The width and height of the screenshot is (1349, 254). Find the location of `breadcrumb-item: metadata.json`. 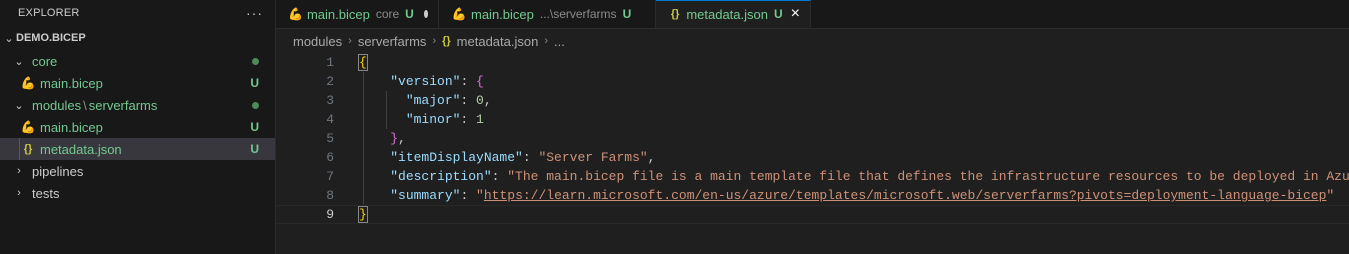

breadcrumb-item: metadata.json is located at coordinates (498, 41).